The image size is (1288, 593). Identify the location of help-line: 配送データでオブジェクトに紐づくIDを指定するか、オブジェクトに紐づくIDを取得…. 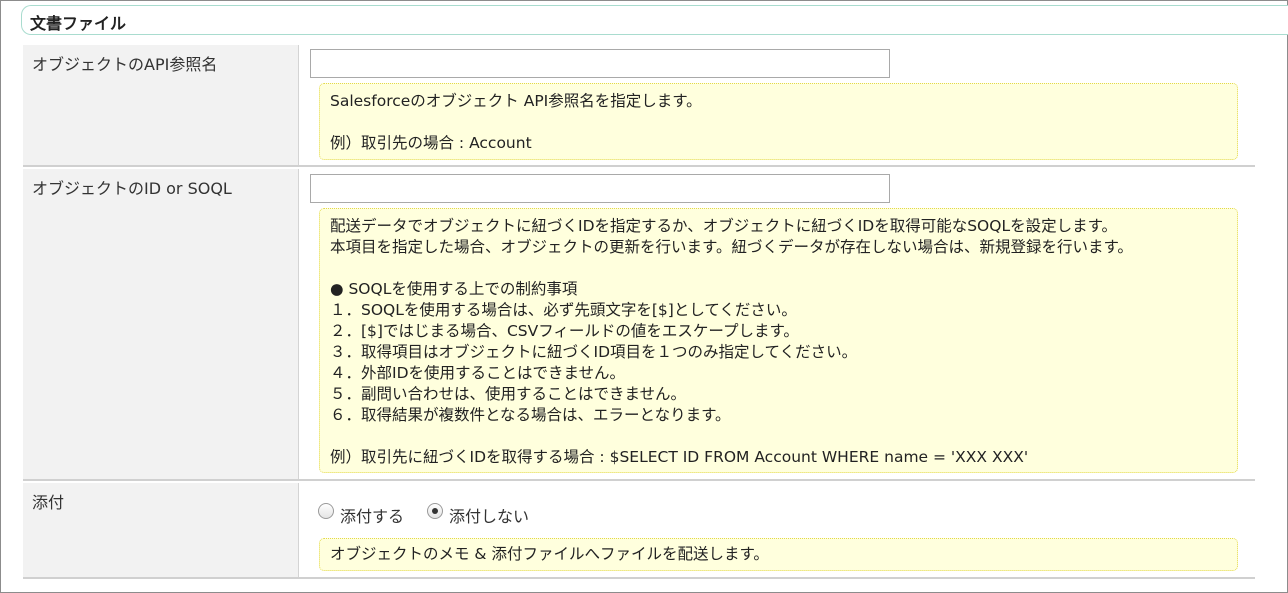
(724, 226).